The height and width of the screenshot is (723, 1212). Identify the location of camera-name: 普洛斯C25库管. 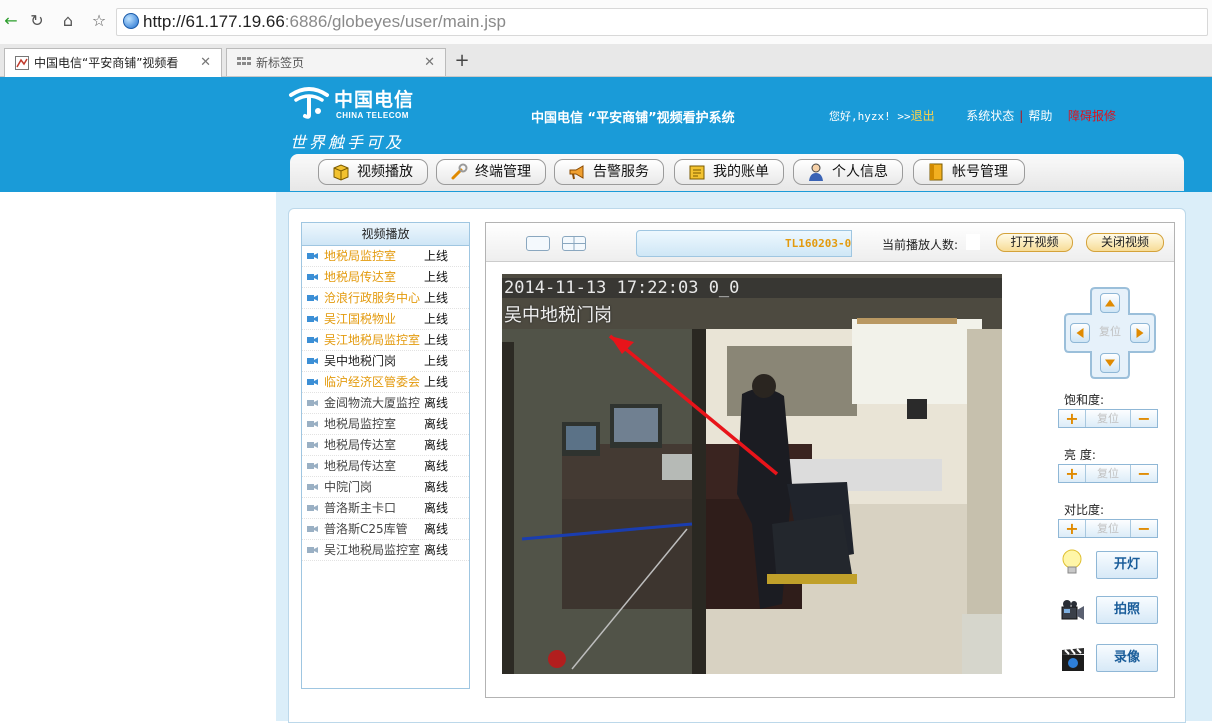
(366, 529).